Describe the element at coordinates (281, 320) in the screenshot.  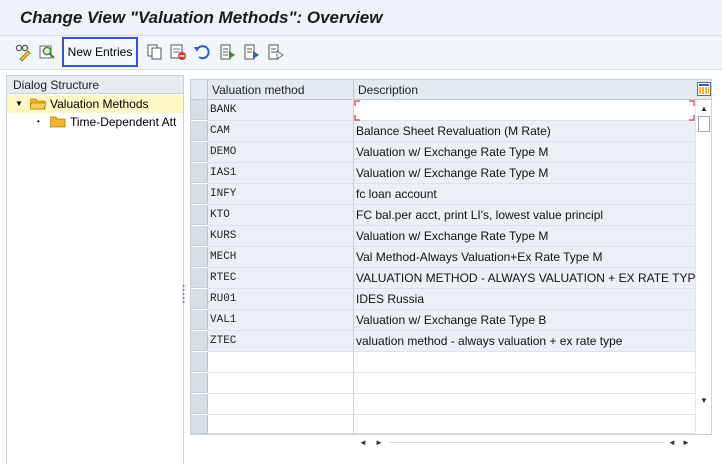
I see `valuation-method-cell: VAL1` at that location.